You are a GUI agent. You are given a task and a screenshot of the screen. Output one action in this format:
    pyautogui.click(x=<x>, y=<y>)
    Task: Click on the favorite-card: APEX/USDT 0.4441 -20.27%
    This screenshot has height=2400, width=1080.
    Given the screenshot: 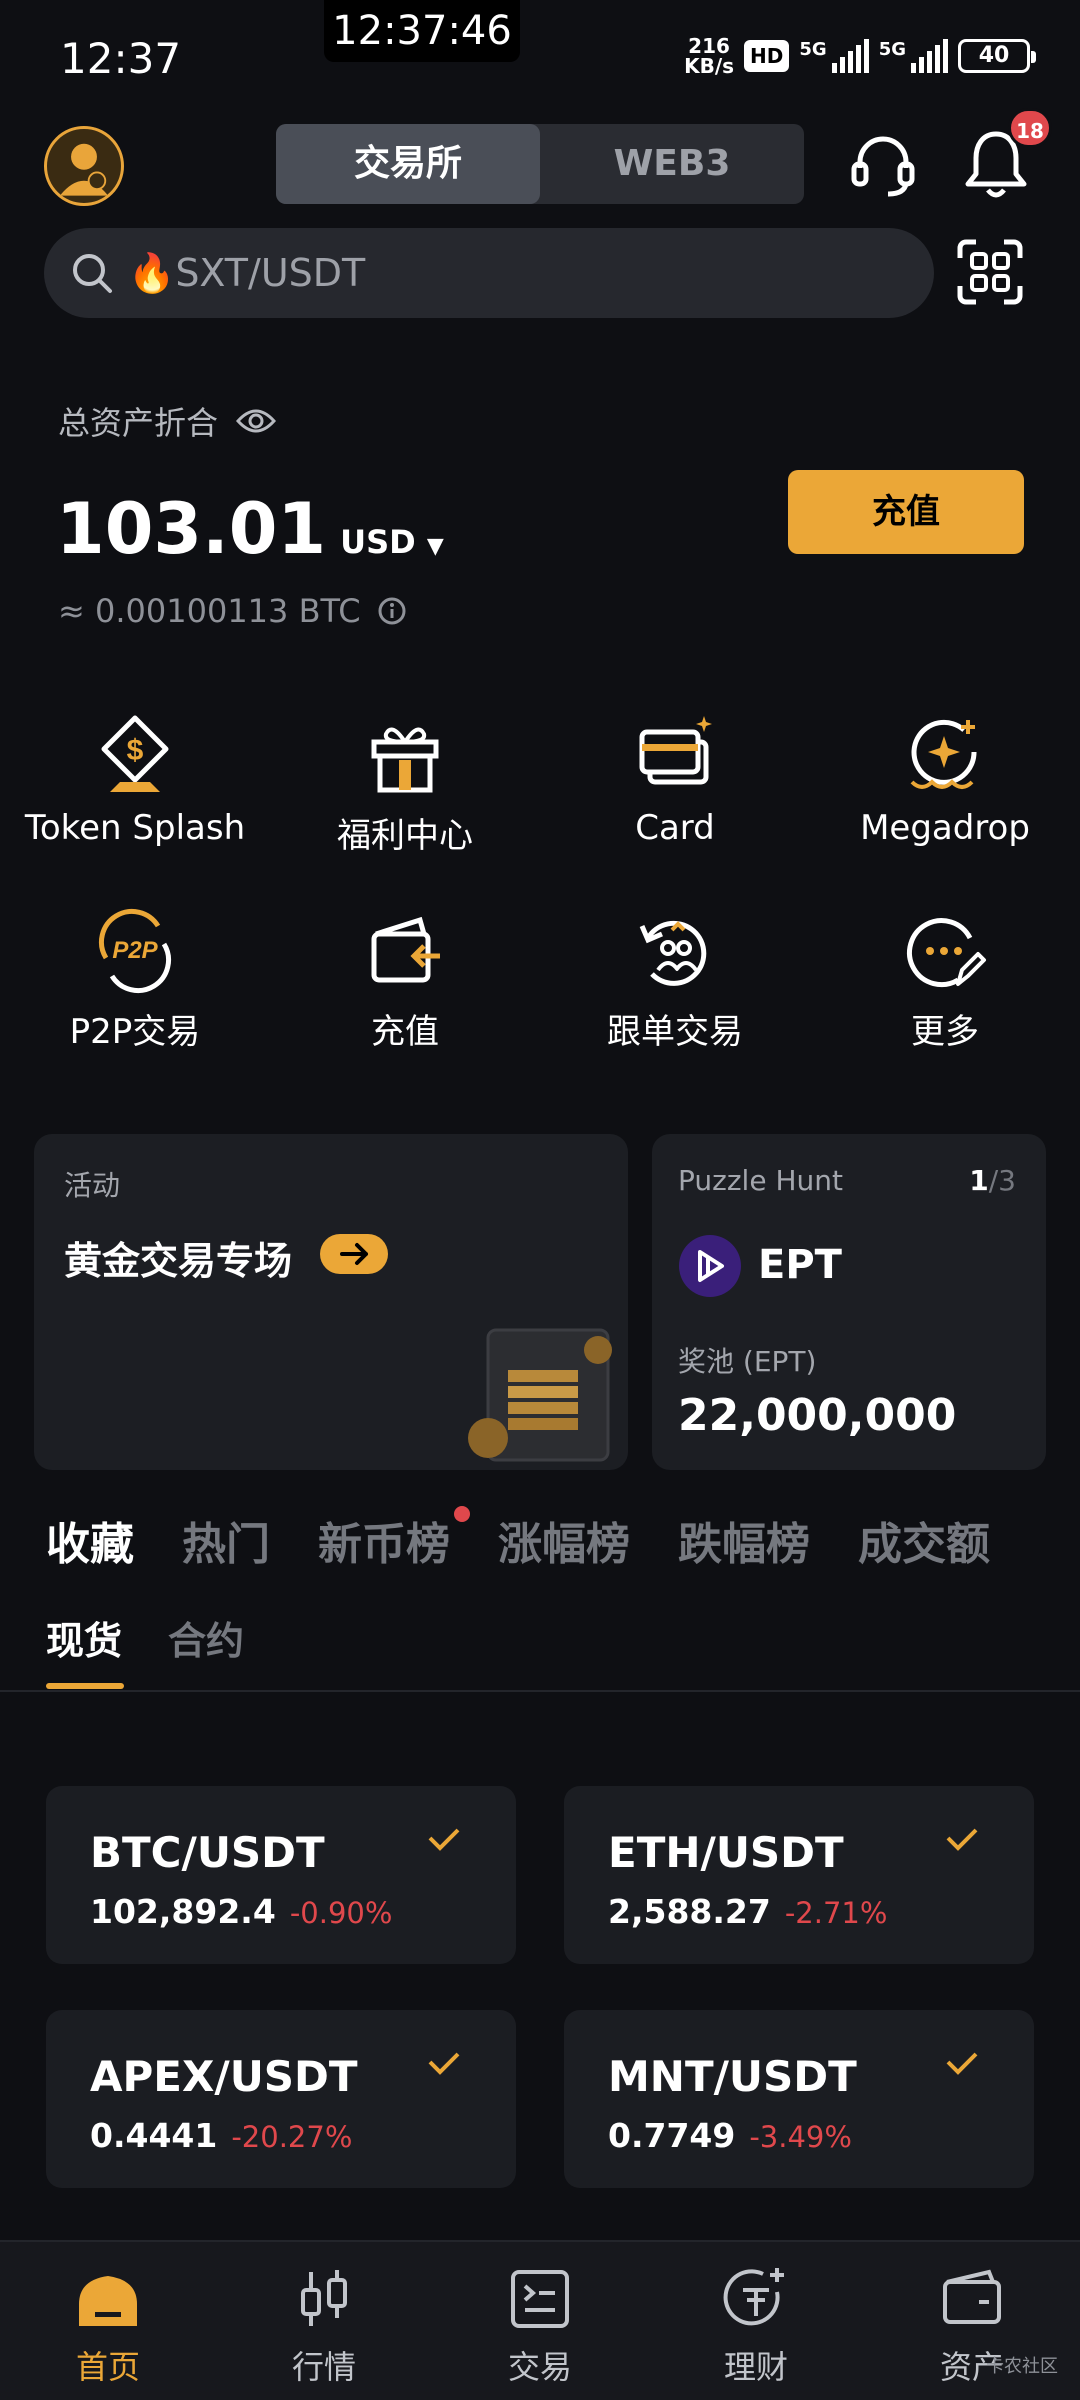 What is the action you would take?
    pyautogui.click(x=281, y=2099)
    